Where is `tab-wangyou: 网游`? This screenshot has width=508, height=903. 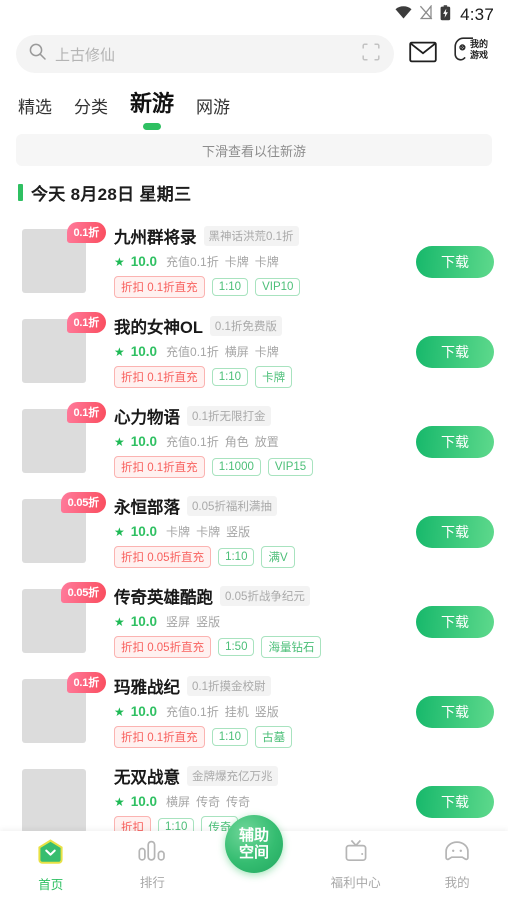
tab-wangyou: 网游 is located at coordinates (213, 110).